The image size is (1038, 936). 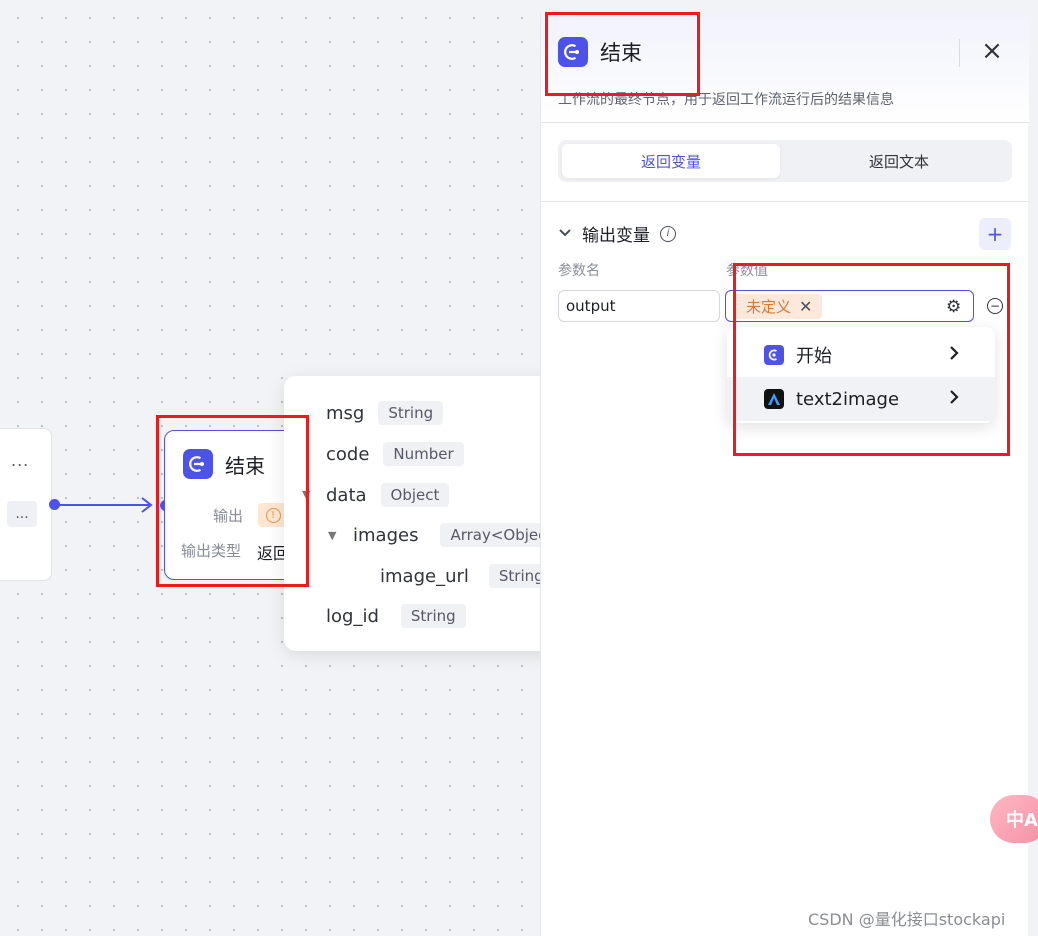 I want to click on text2image-plugin-icon, so click(x=774, y=399).